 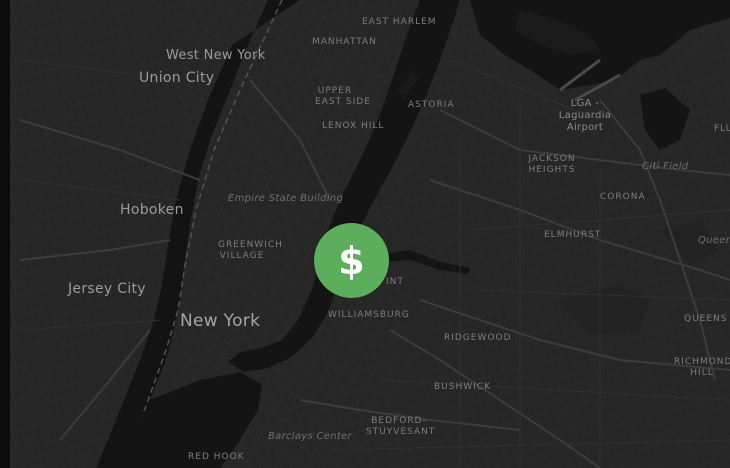 What do you see at coordinates (478, 338) in the screenshot?
I see `label-ridgewood: RIDGEWOOD` at bounding box center [478, 338].